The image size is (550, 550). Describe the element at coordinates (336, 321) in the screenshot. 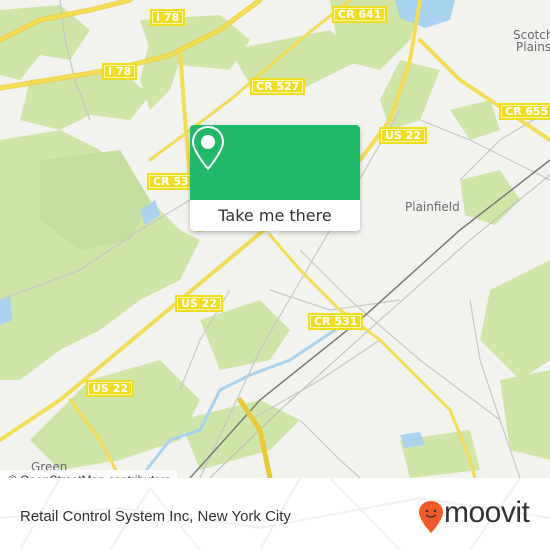

I see `road-shield-cr531: CR 531` at that location.